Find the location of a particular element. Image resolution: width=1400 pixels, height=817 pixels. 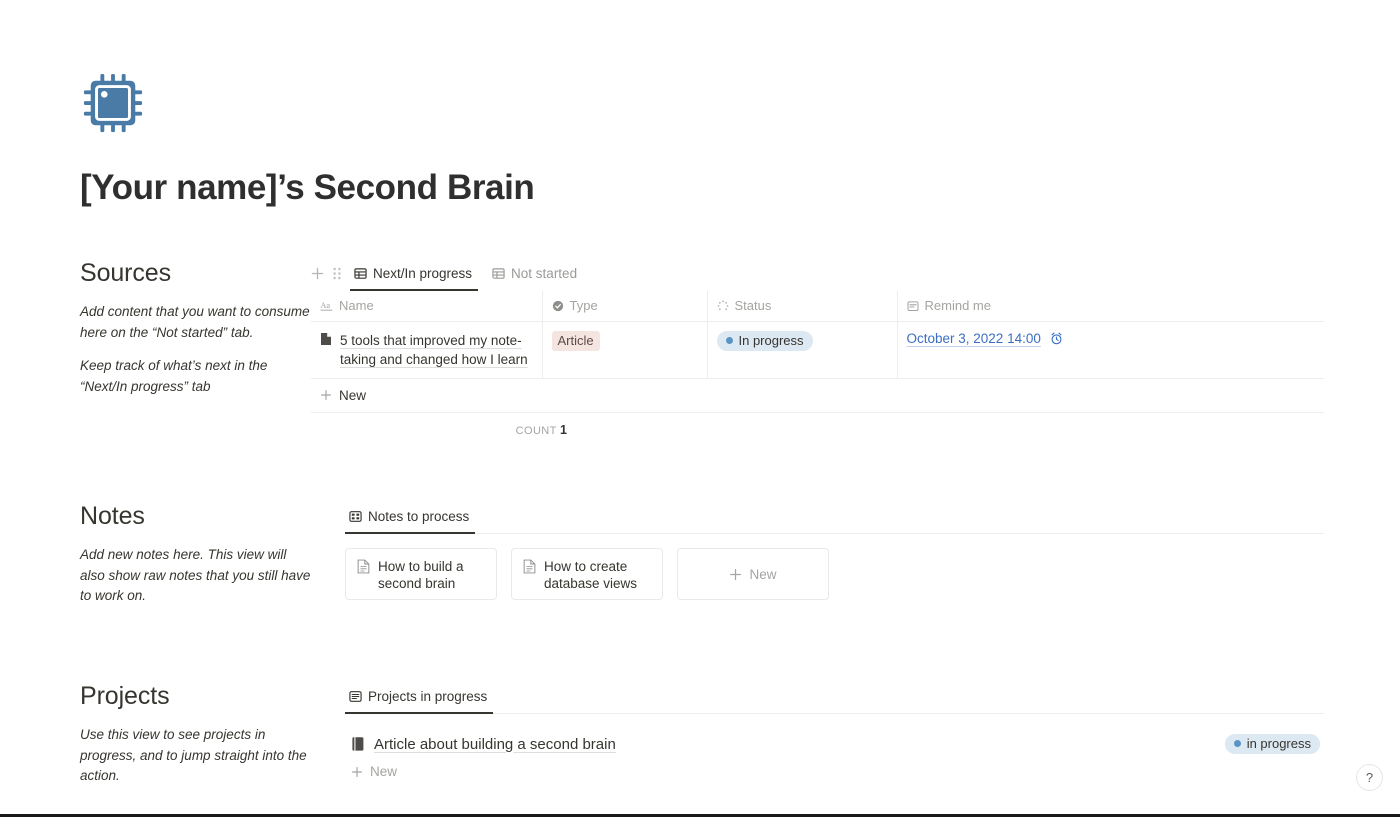

table-header-row: Aa Name Type Status Remind me is located at coordinates (817, 306).